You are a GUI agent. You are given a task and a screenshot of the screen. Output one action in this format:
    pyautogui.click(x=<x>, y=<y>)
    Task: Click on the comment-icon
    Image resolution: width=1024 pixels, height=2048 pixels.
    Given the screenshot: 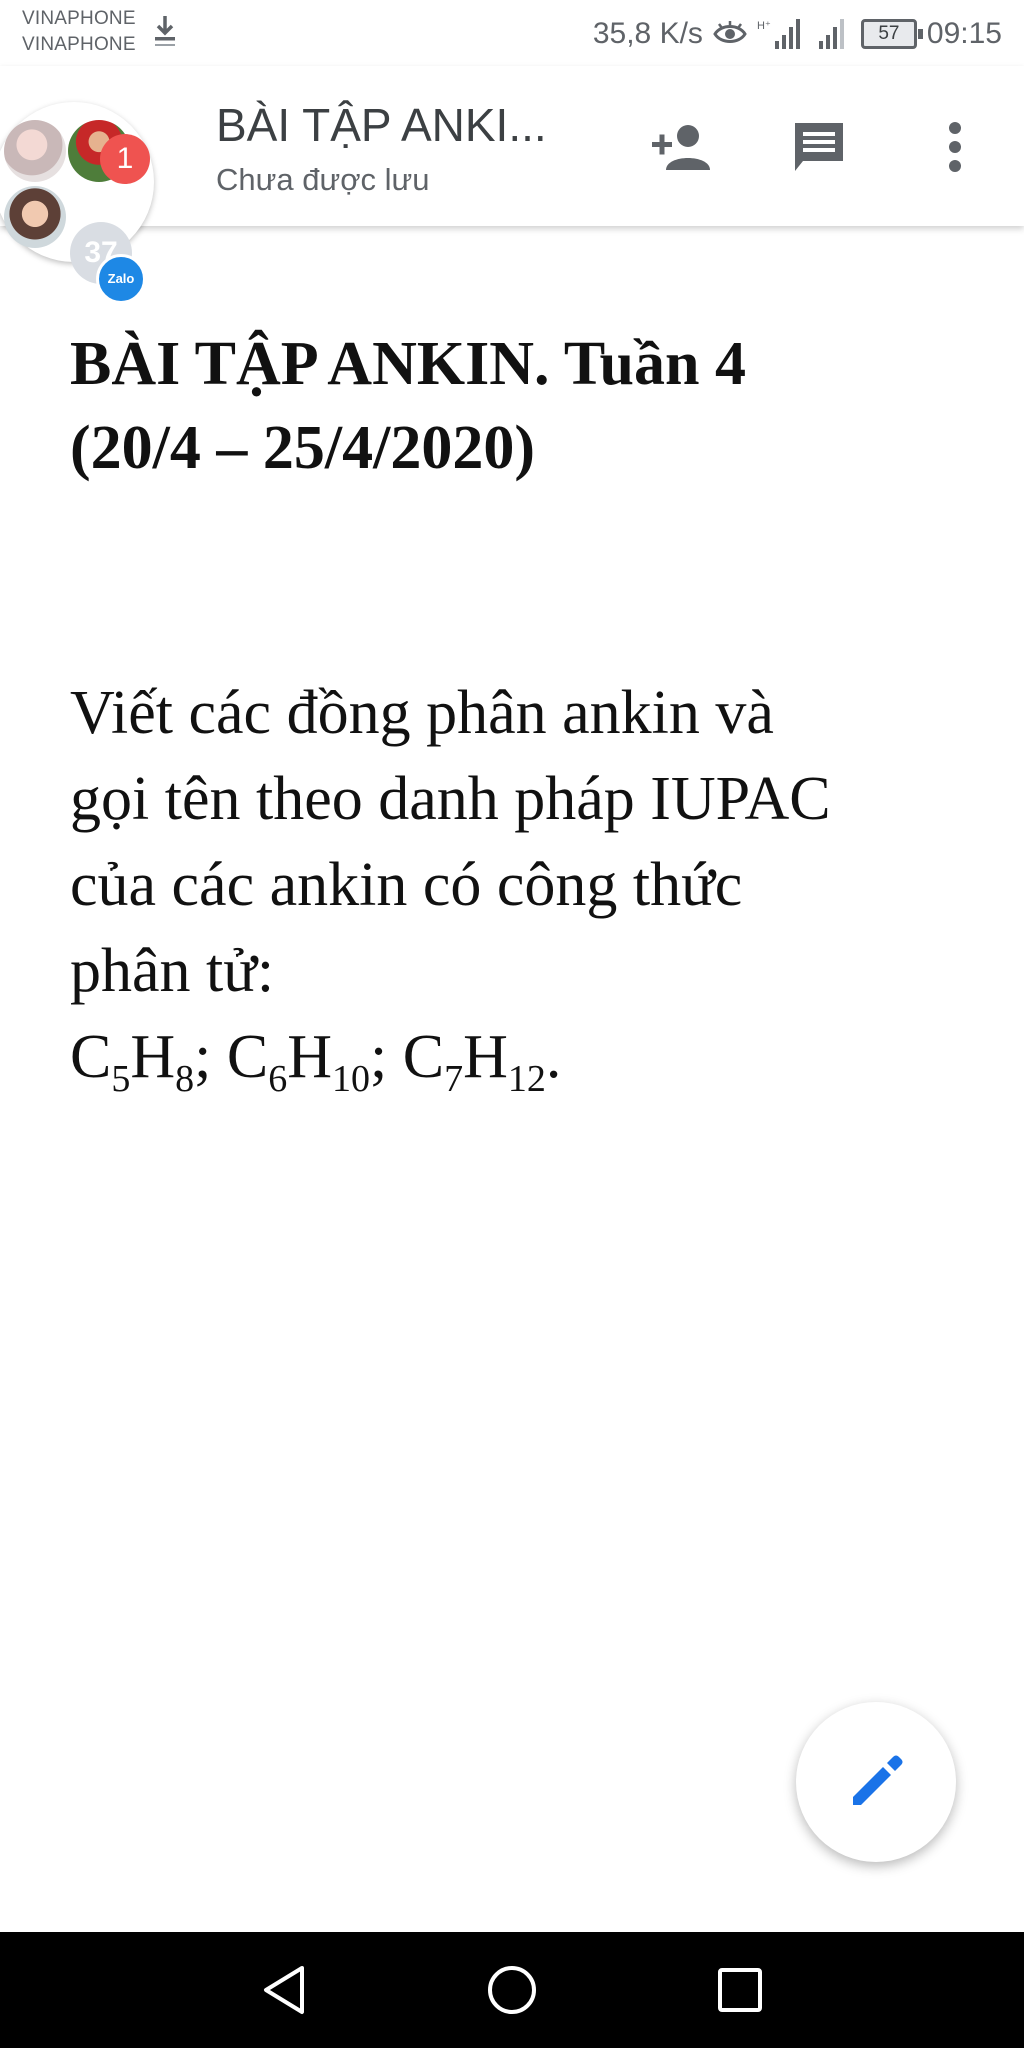 What is the action you would take?
    pyautogui.click(x=819, y=147)
    